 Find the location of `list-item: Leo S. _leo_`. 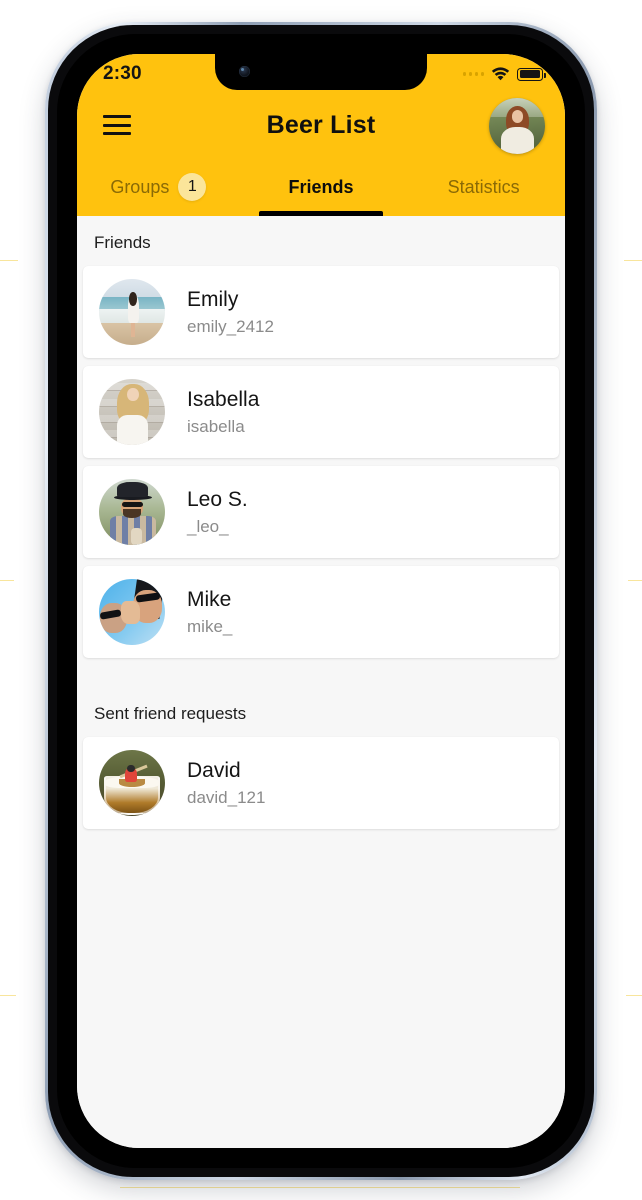

list-item: Leo S. _leo_ is located at coordinates (321, 512).